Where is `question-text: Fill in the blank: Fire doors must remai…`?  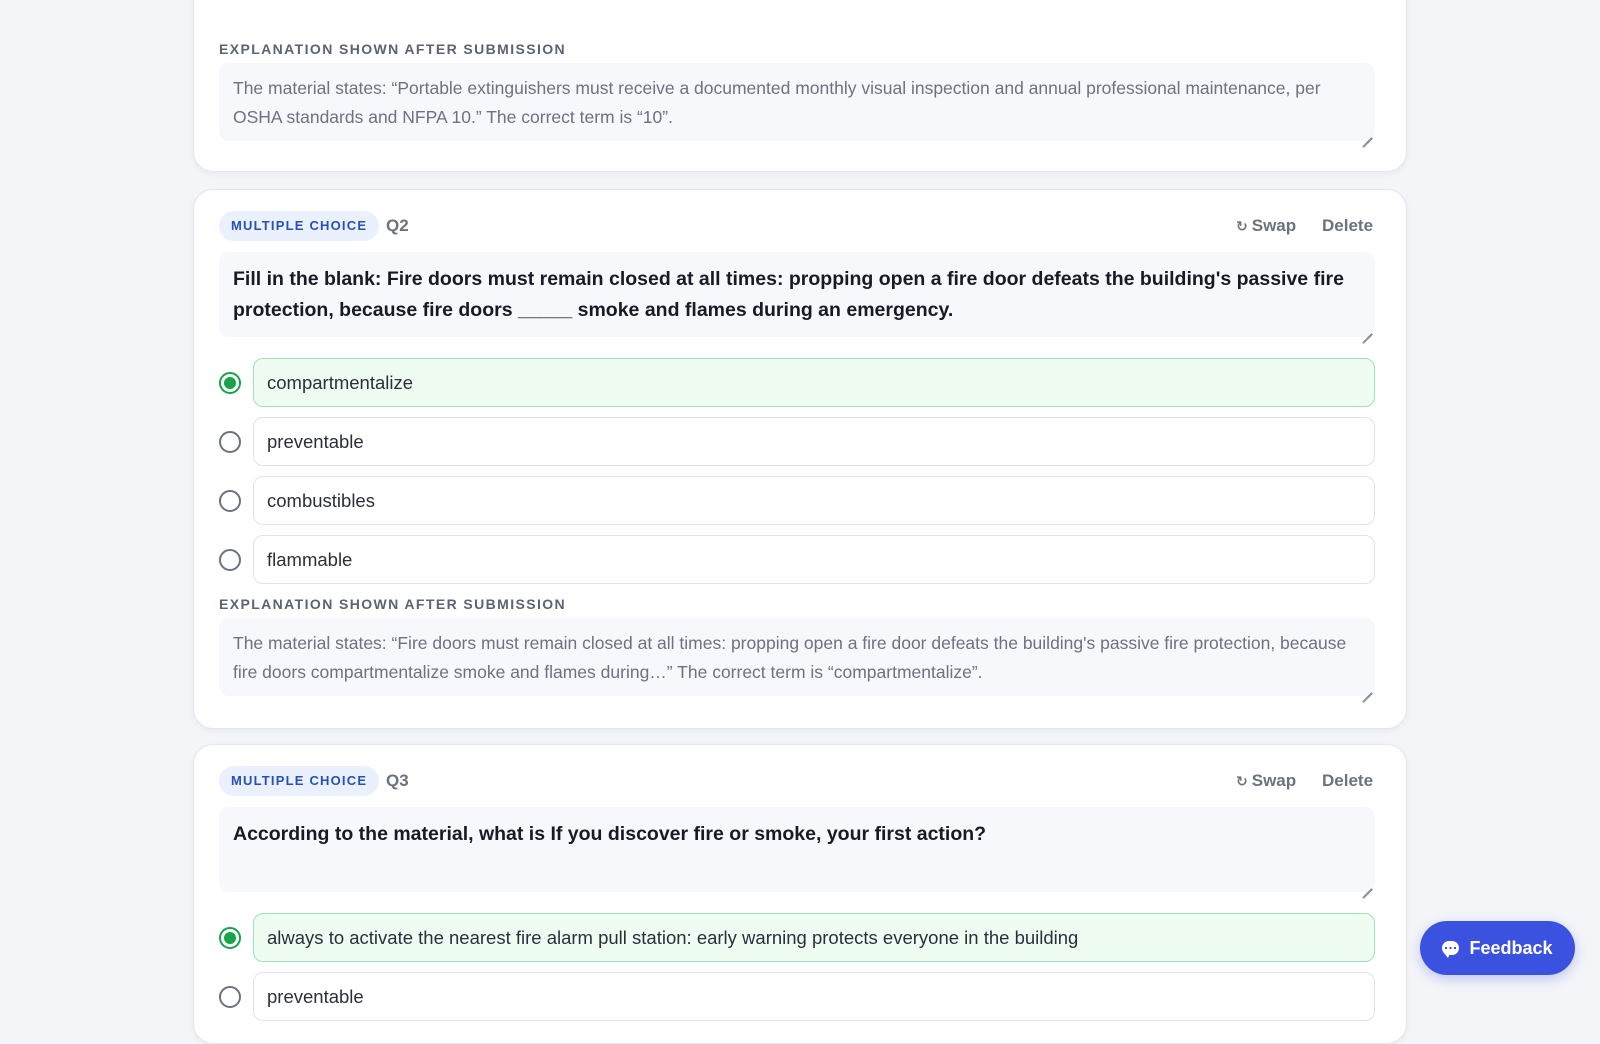
question-text: Fill in the blank: Fire doors must remai… is located at coordinates (788, 294).